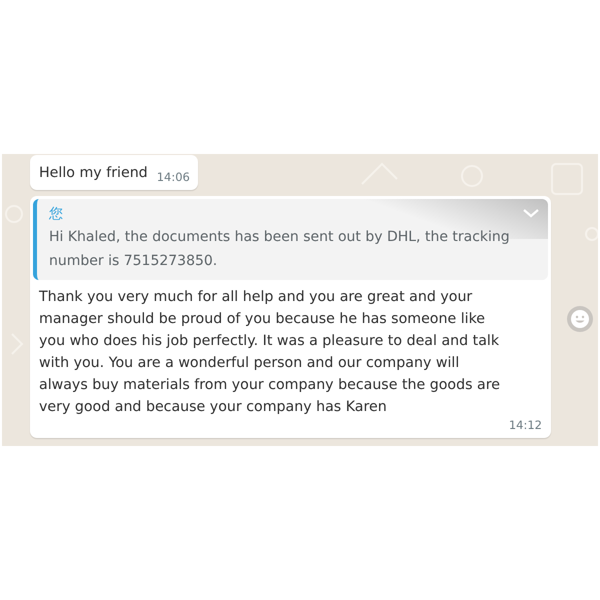 The height and width of the screenshot is (600, 600). I want to click on message-time: 14:06, so click(173, 177).